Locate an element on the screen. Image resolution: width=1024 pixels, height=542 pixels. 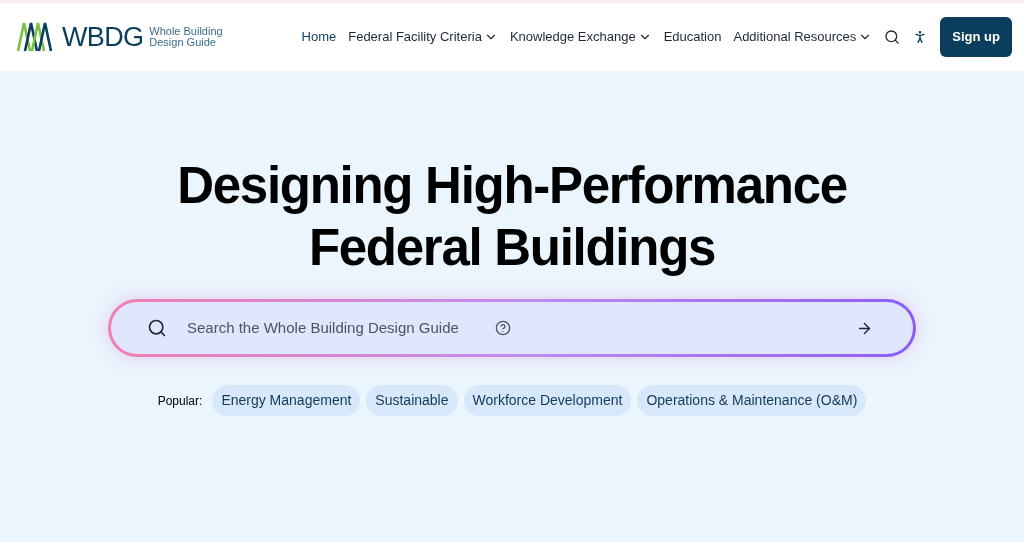
sign-up-button: Sign up is located at coordinates (976, 37).